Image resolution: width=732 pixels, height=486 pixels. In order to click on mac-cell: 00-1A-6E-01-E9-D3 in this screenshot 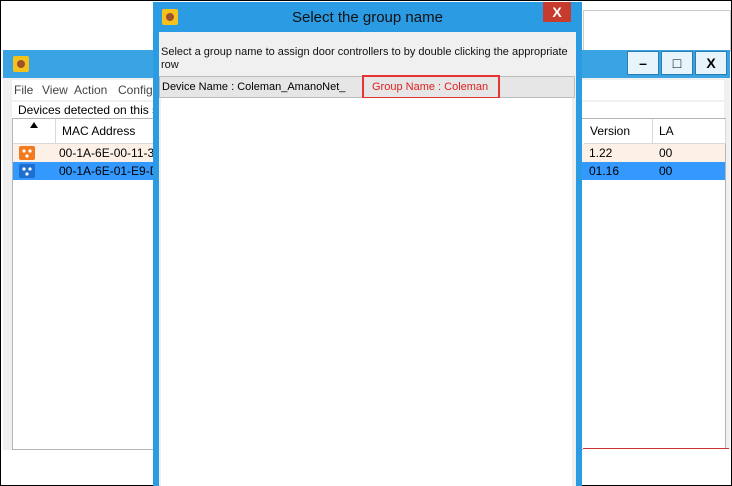, I will do `click(112, 171)`.